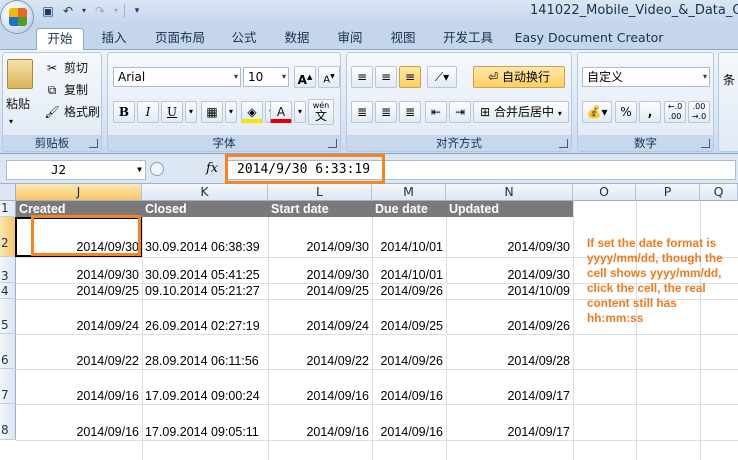 This screenshot has height=460, width=738. Describe the element at coordinates (604, 192) in the screenshot. I see `column-header-o: O` at that location.